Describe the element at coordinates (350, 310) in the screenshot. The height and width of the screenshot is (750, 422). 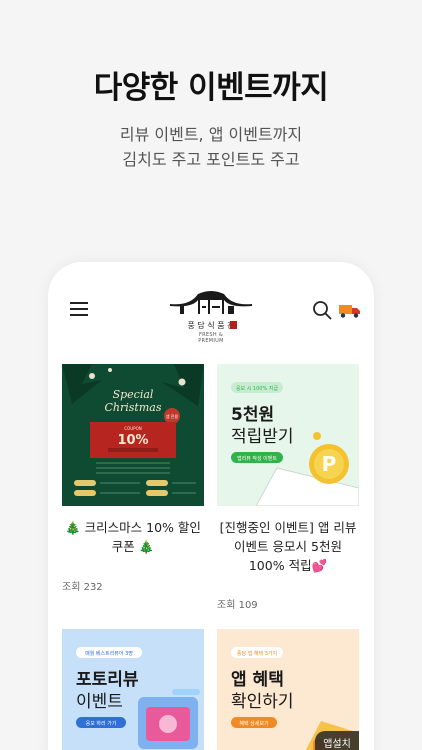
I see `truck-icon` at that location.